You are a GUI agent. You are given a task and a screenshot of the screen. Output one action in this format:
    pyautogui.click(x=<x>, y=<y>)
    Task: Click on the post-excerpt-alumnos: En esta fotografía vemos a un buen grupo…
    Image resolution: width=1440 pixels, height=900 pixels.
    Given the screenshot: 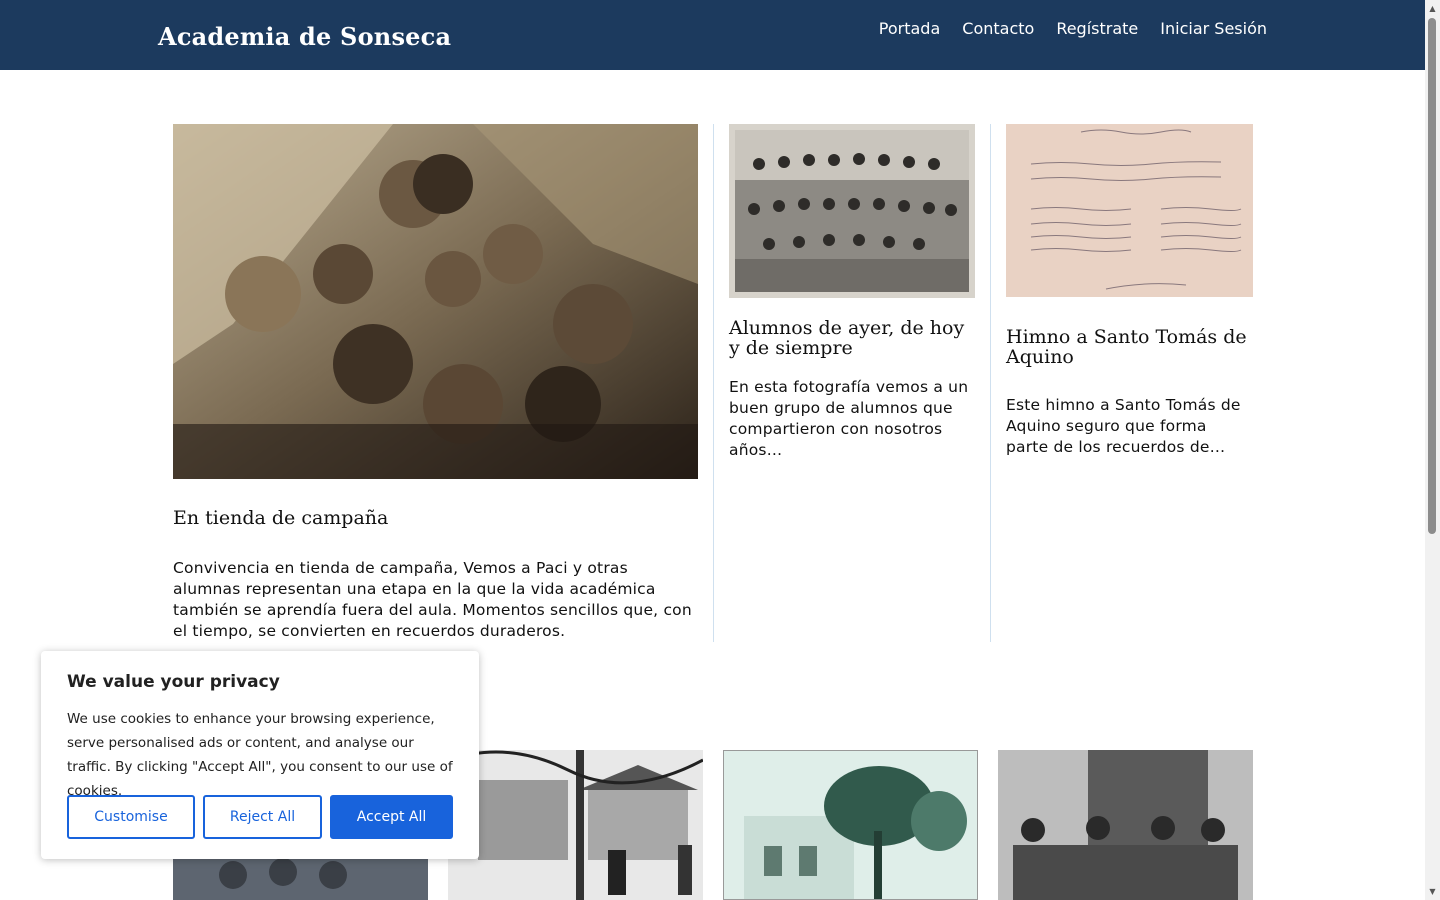 What is the action you would take?
    pyautogui.click(x=849, y=418)
    